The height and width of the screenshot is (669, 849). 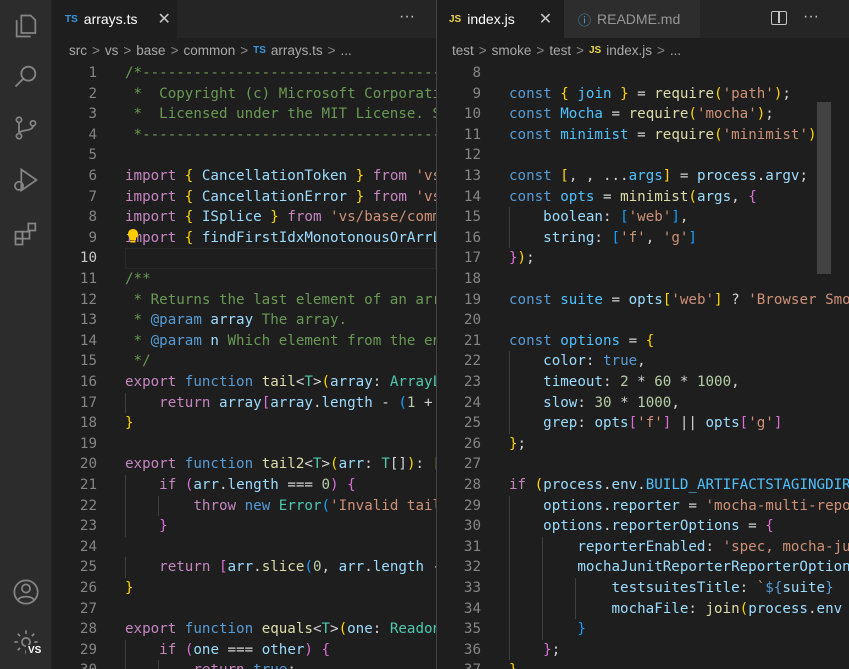 I want to click on code-text: const [, , ...args] = process.argv;, so click(x=658, y=176).